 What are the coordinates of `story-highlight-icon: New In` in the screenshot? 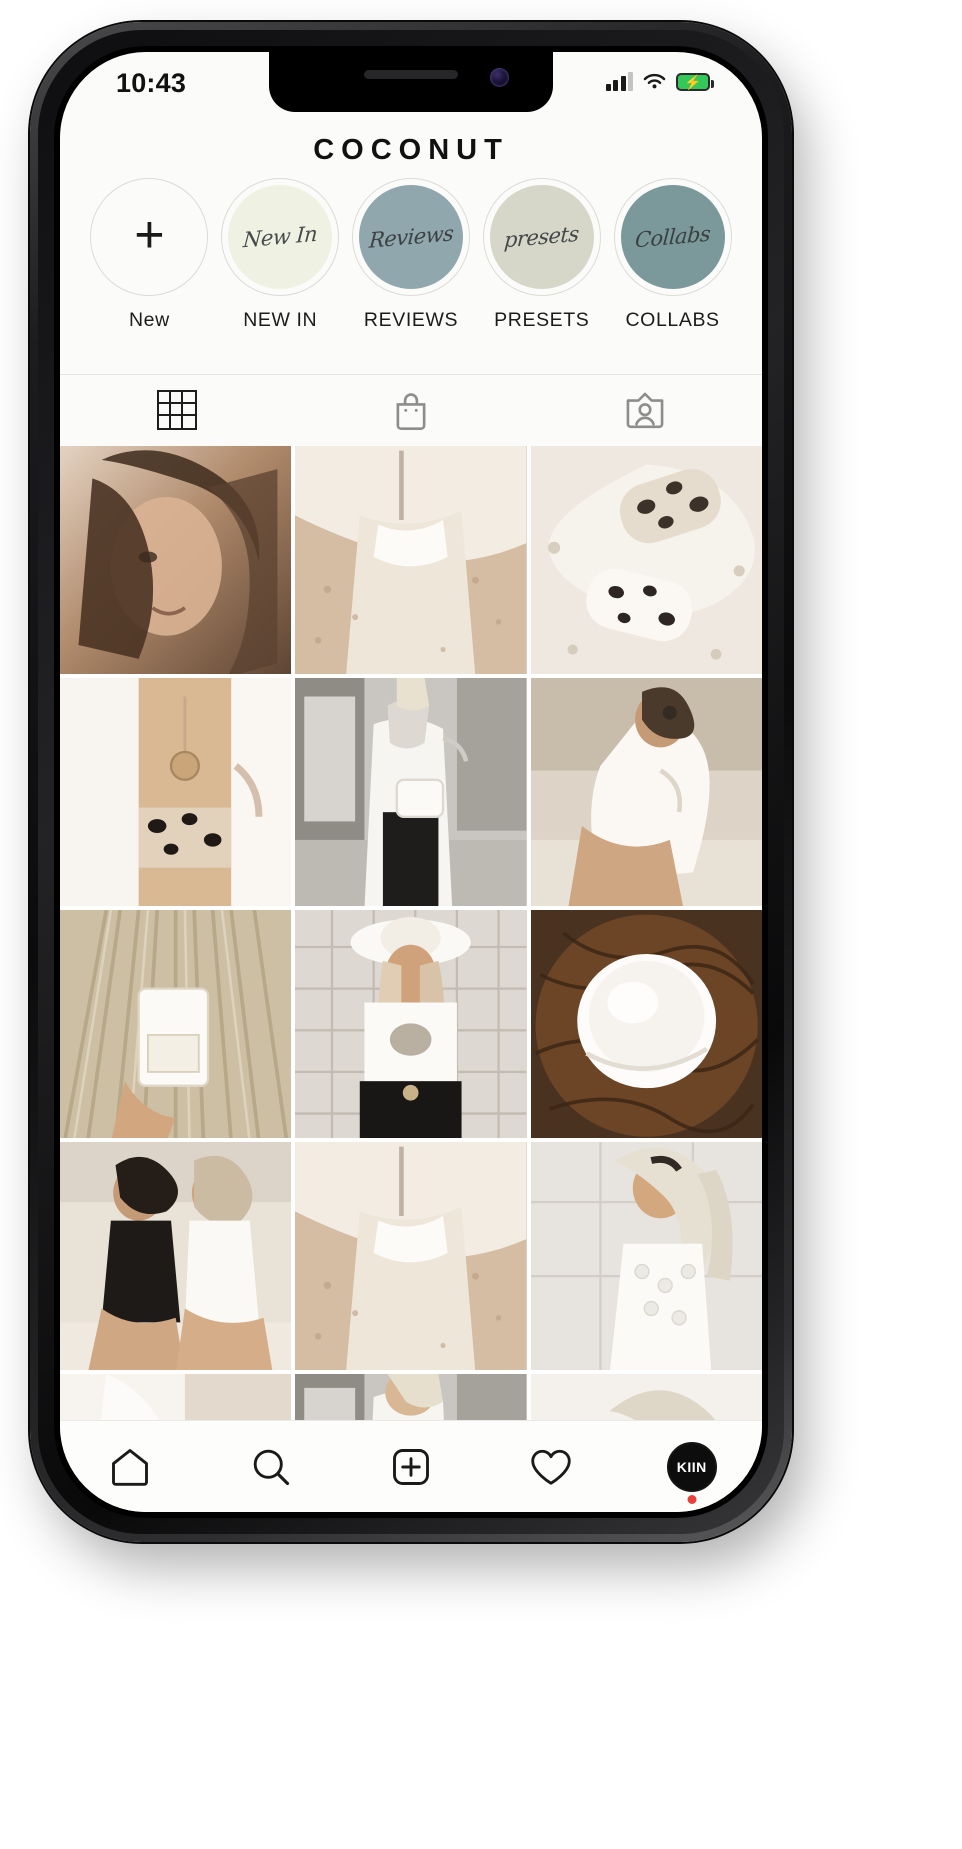 It's located at (280, 237).